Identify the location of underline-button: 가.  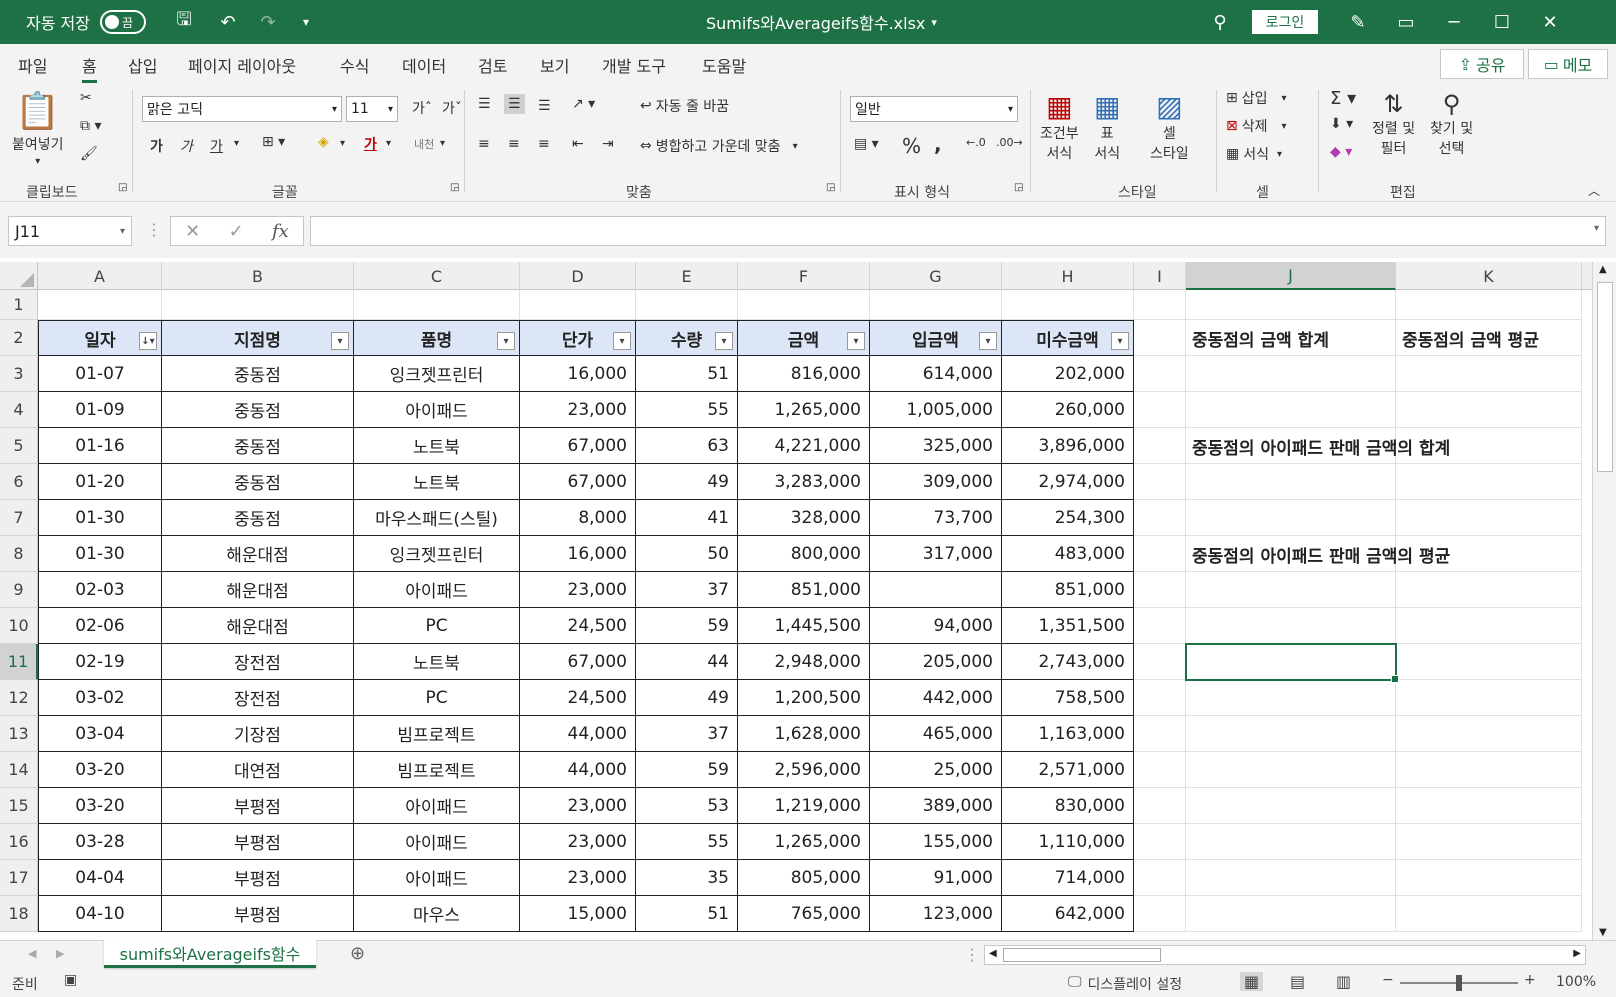
(216, 146).